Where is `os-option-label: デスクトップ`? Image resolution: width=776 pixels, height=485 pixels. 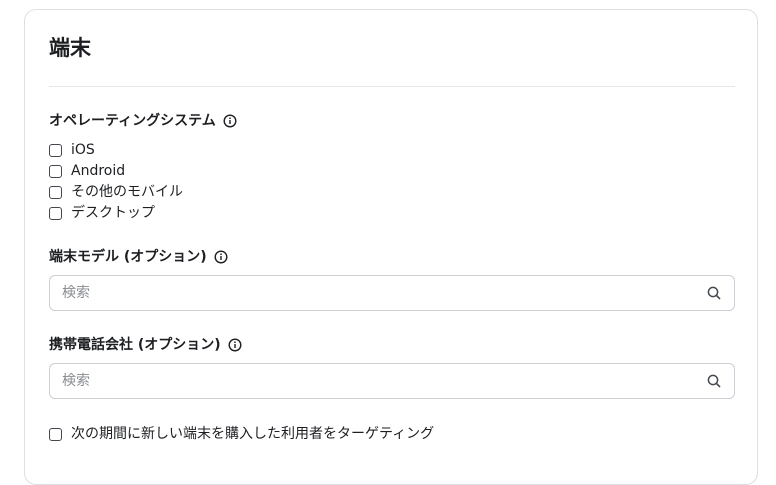 os-option-label: デスクトップ is located at coordinates (113, 213).